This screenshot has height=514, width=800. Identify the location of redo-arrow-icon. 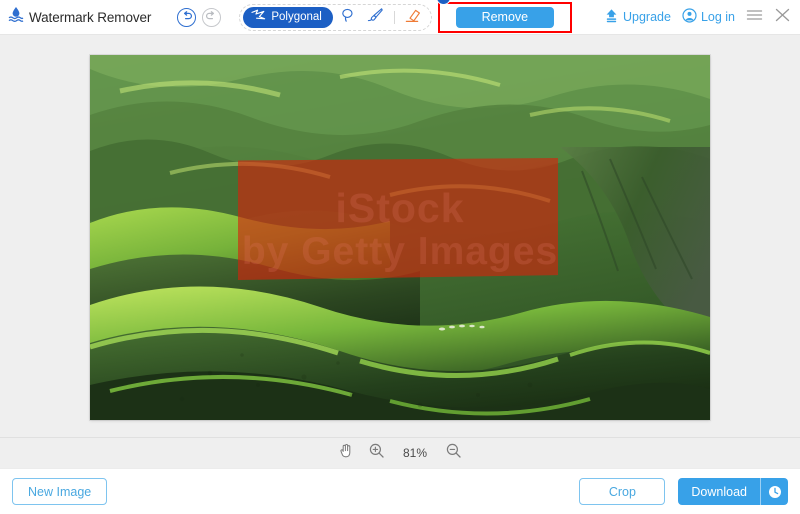
(211, 17).